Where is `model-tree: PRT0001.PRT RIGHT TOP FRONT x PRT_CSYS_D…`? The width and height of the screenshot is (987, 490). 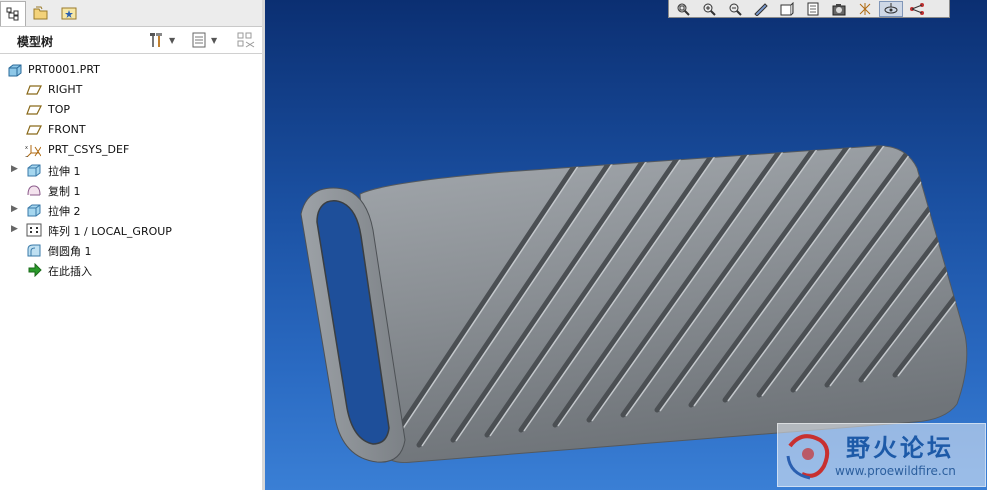 model-tree: PRT0001.PRT RIGHT TOP FRONT x PRT_CSYS_D… is located at coordinates (131, 170).